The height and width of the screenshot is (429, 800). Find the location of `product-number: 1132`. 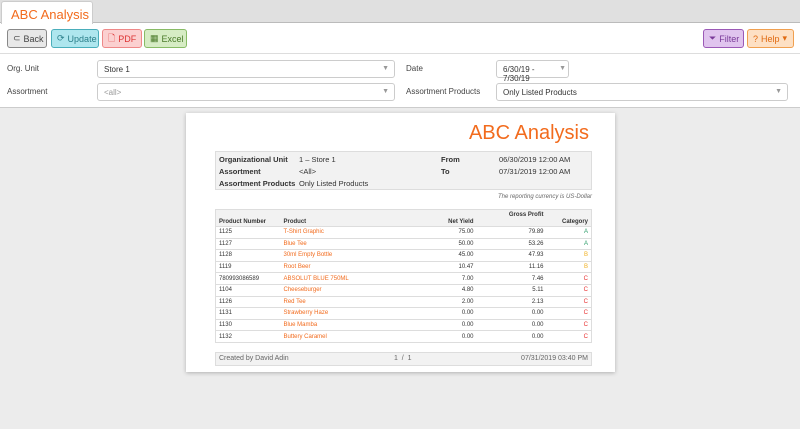

product-number: 1132 is located at coordinates (248, 336).